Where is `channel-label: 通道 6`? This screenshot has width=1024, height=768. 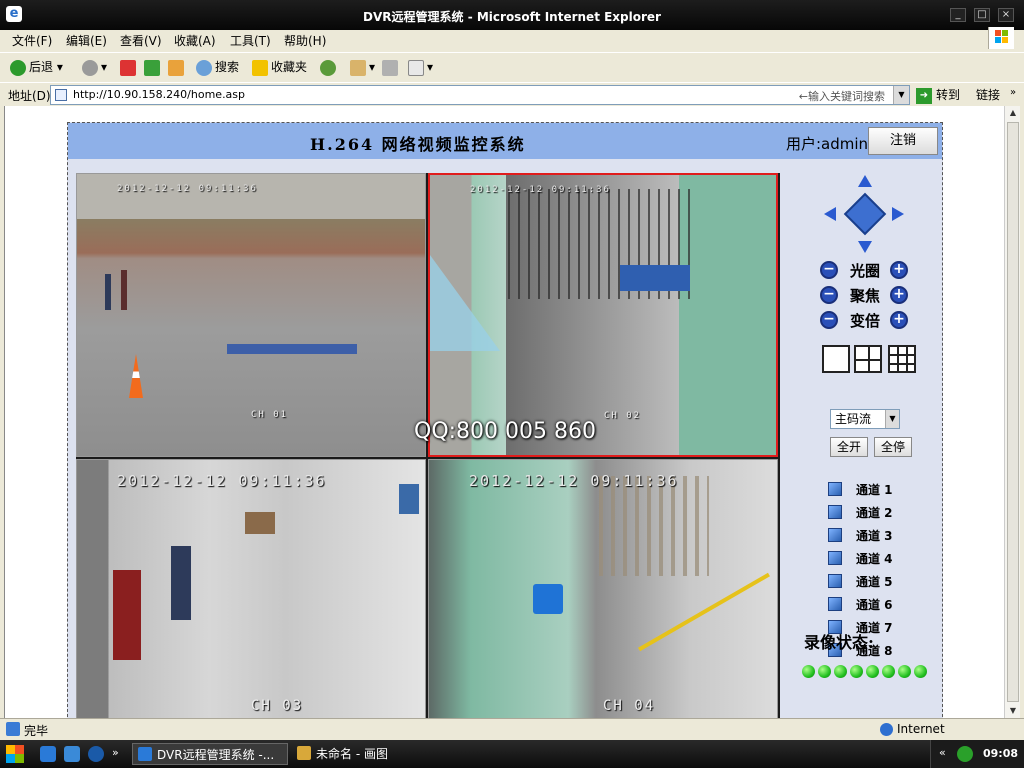 channel-label: 通道 6 is located at coordinates (874, 605).